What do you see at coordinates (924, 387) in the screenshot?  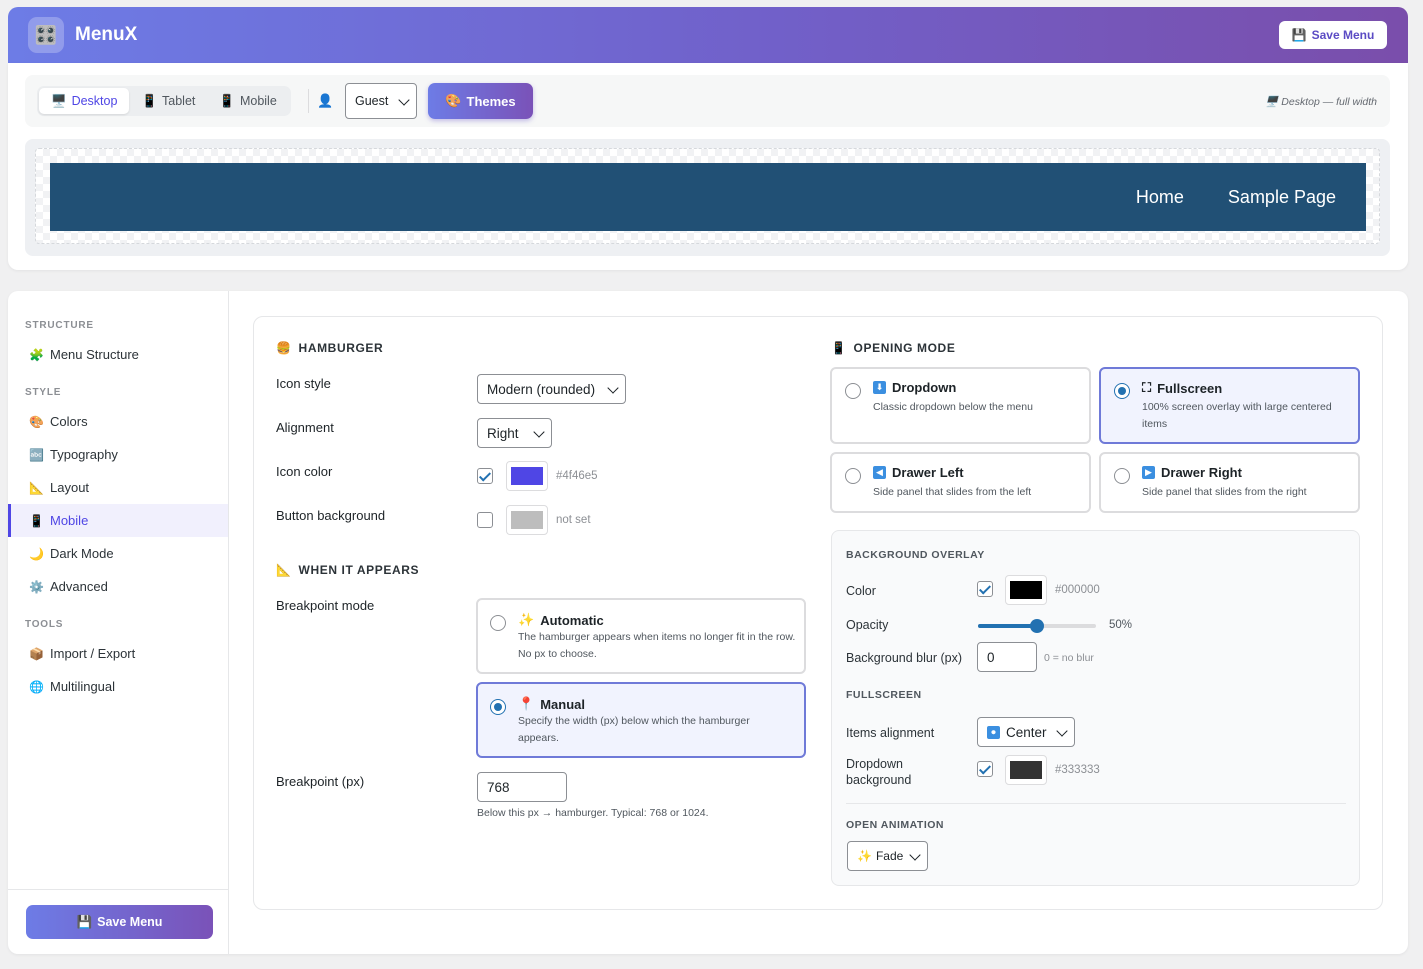 I see `dropdown-title-text: Dropdown` at bounding box center [924, 387].